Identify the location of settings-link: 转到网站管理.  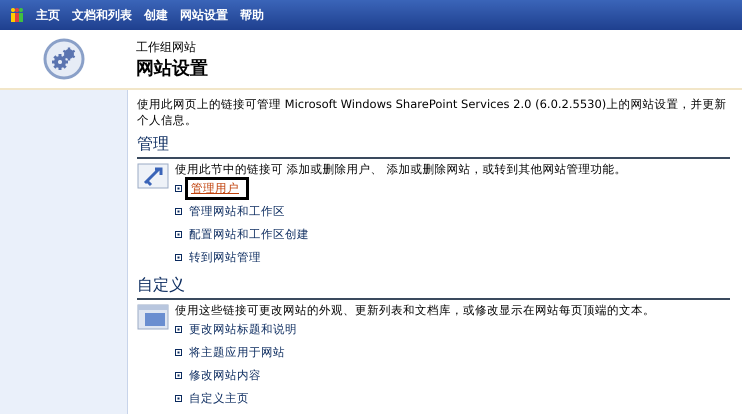
(225, 257).